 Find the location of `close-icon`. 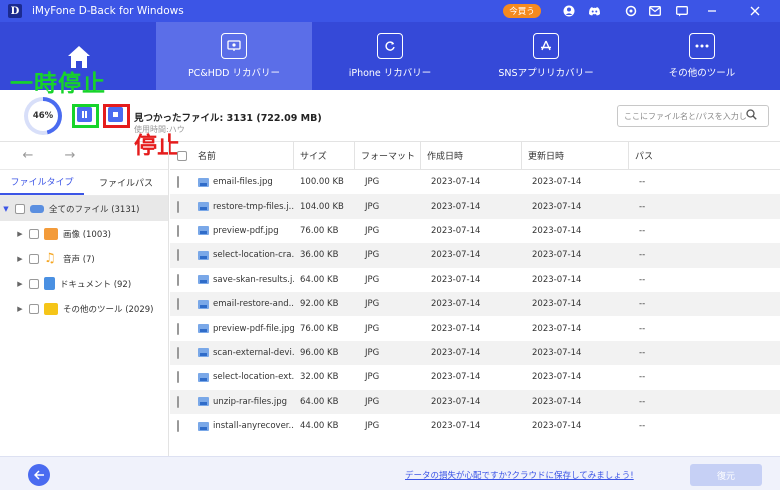

close-icon is located at coordinates (755, 11).